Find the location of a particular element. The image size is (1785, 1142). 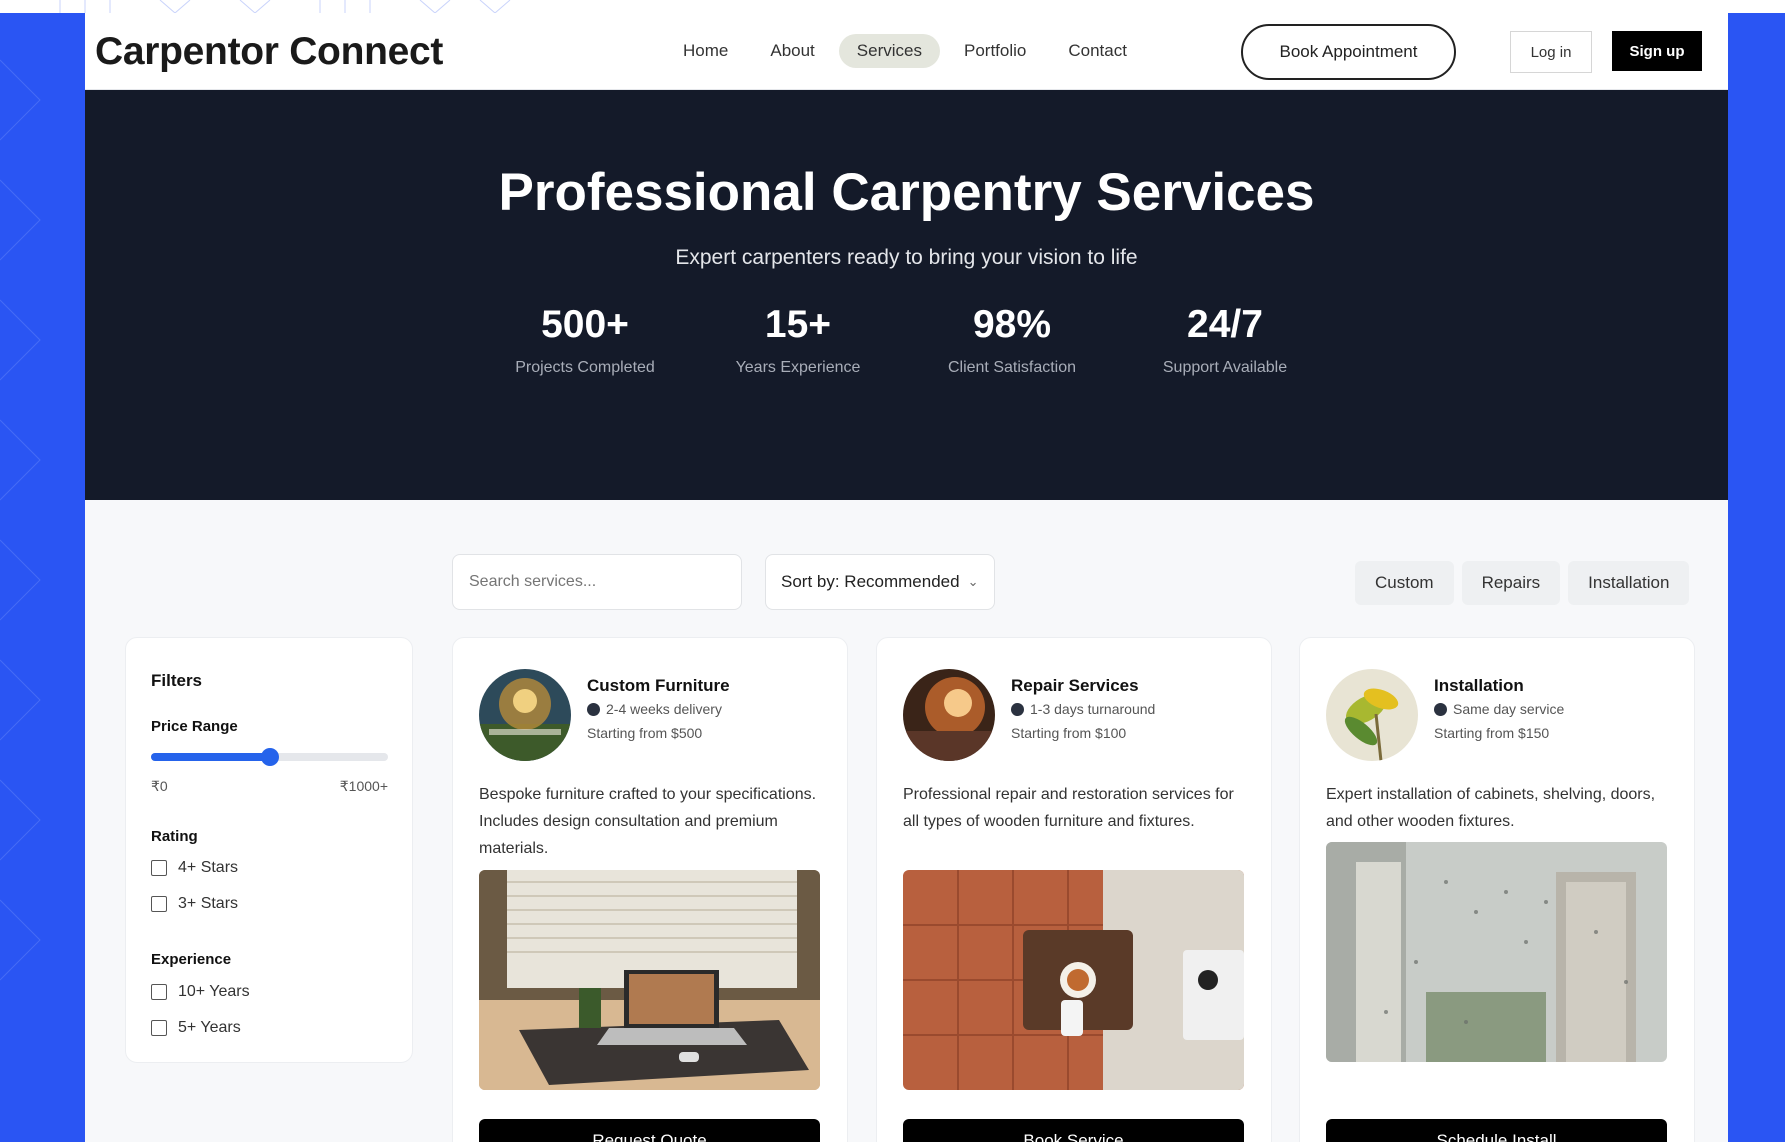

card-price: Starting from $100 is located at coordinates (1069, 733).